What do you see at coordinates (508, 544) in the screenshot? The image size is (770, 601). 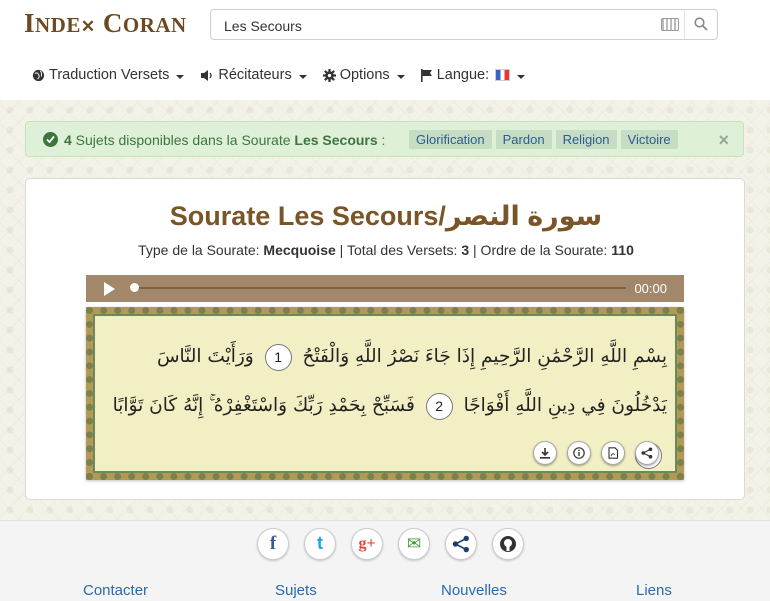 I see `github-icon` at bounding box center [508, 544].